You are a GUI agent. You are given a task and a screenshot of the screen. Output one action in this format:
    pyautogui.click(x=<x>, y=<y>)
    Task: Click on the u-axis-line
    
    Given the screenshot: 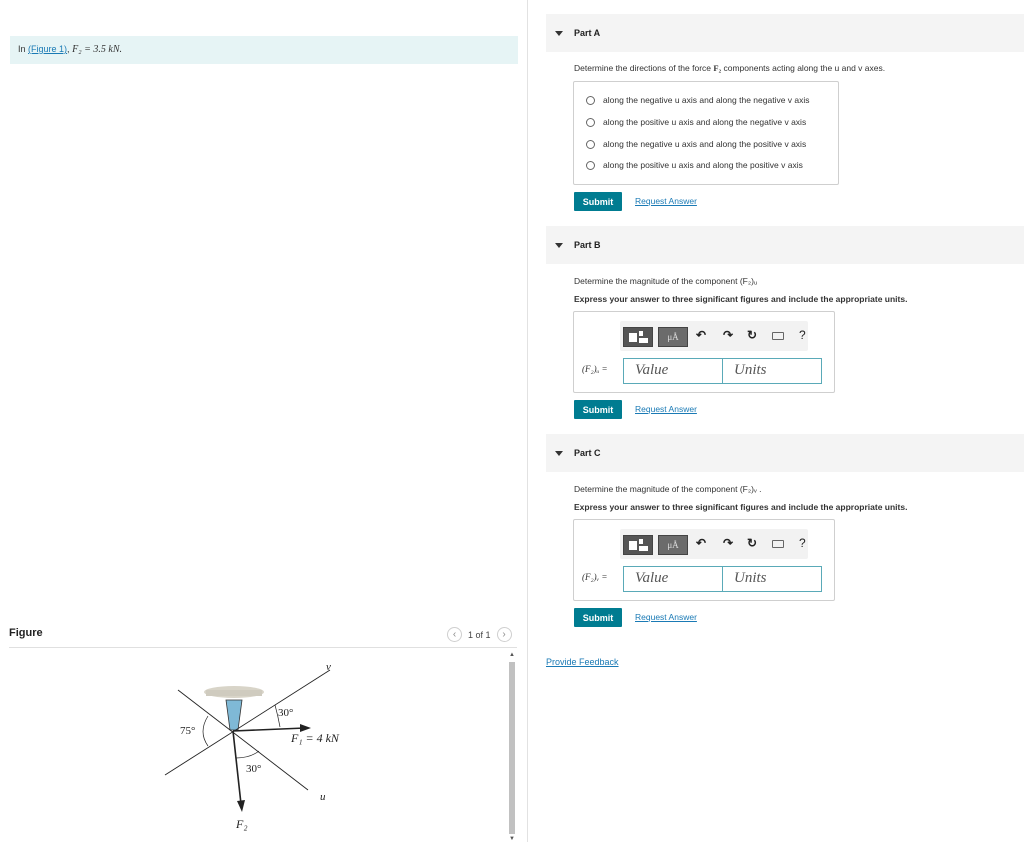 What is the action you would take?
    pyautogui.click(x=243, y=740)
    